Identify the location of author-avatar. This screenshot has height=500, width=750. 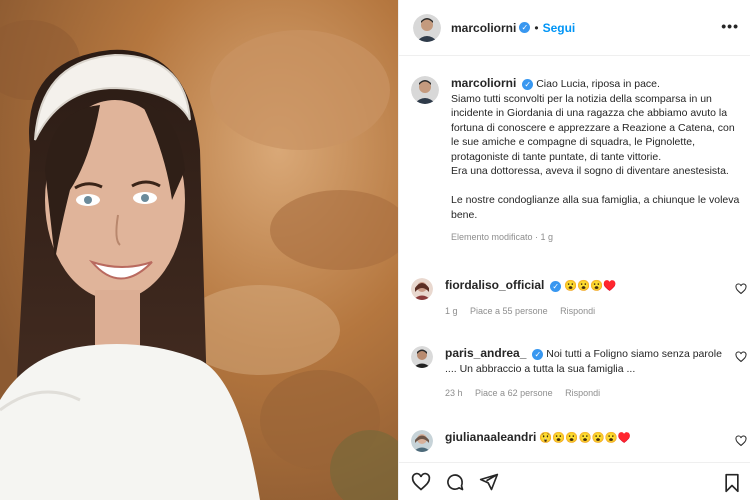
(427, 27).